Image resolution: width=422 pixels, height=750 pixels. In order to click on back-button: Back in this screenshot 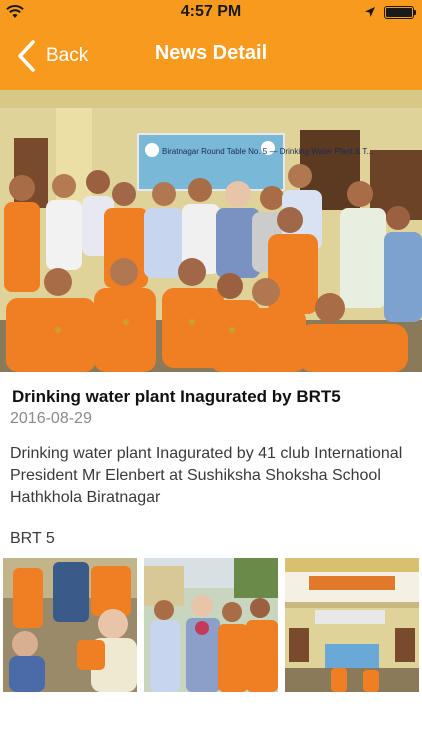, I will do `click(51, 56)`.